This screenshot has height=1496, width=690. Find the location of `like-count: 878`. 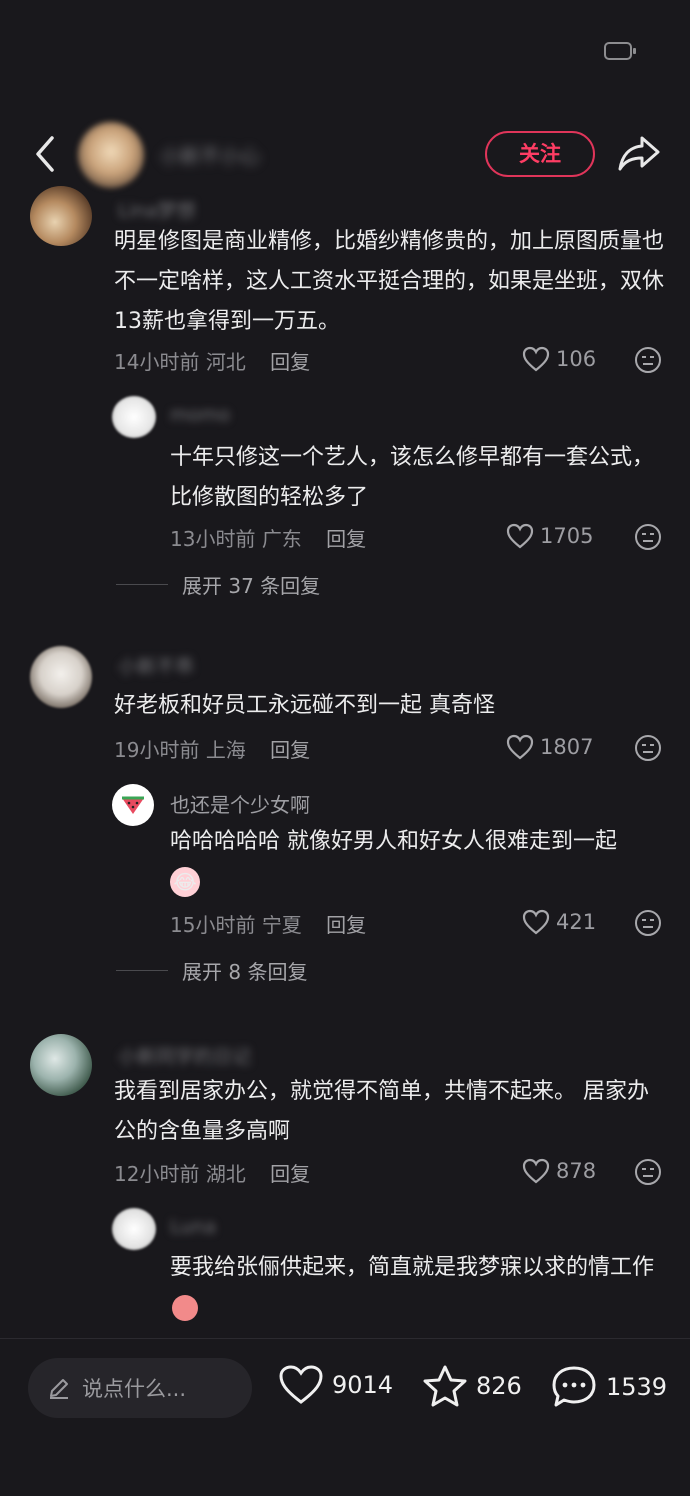

like-count: 878 is located at coordinates (576, 1171).